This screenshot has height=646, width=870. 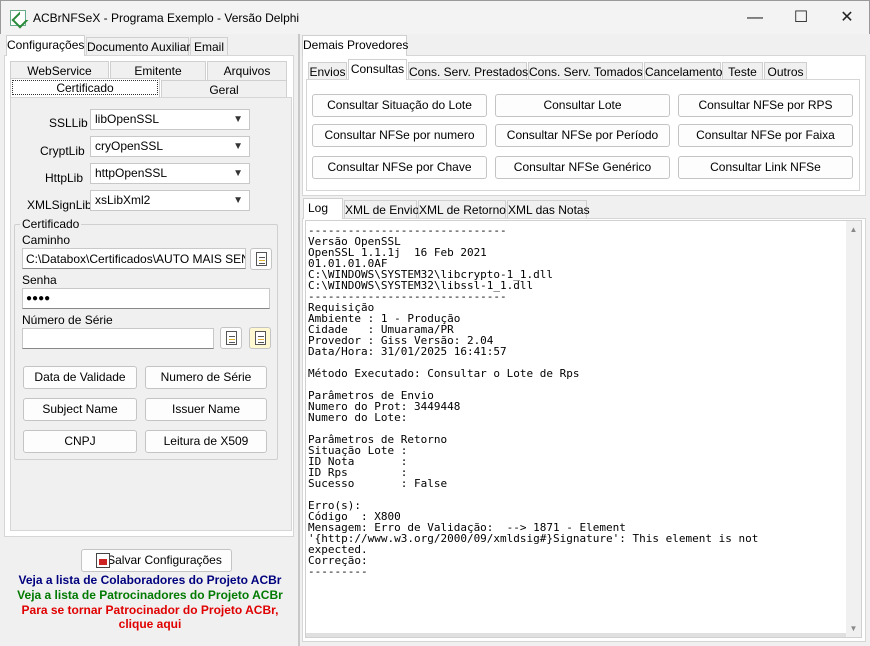 I want to click on file-icon, so click(x=261, y=259).